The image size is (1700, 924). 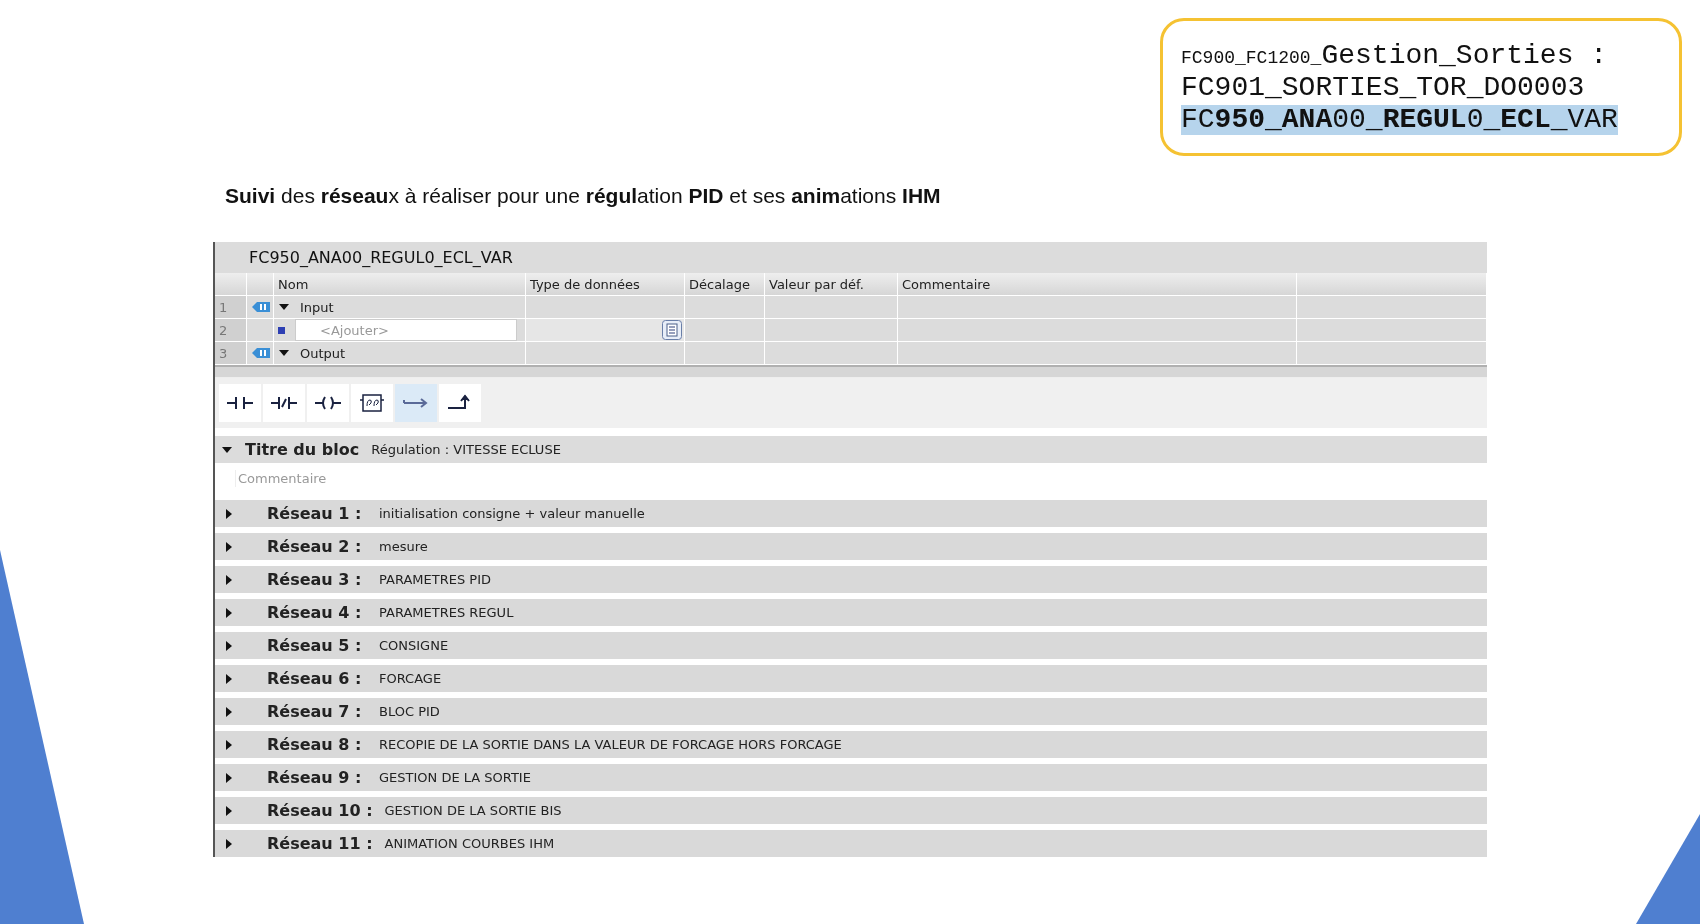 I want to click on block-title: FC950_ANA00_REGUL0_ECL_VAR, so click(x=851, y=257).